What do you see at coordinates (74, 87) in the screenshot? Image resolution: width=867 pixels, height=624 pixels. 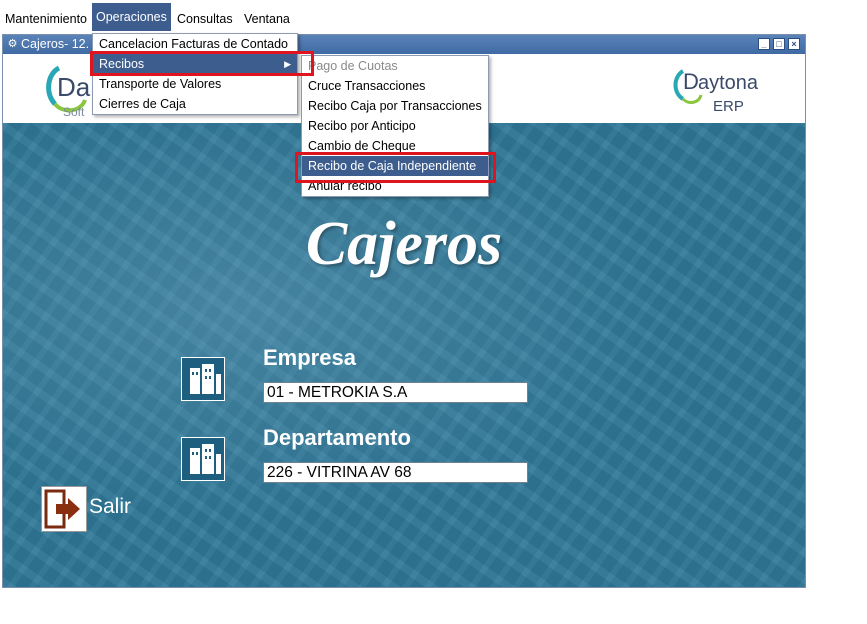 I see `svg-text: Da` at bounding box center [74, 87].